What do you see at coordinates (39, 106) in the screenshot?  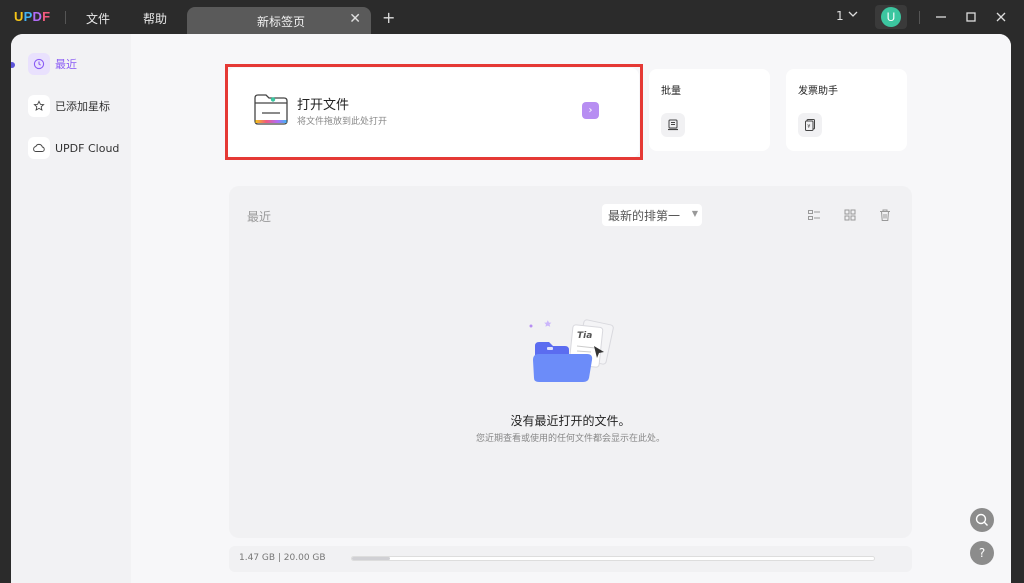 I see `star-icon` at bounding box center [39, 106].